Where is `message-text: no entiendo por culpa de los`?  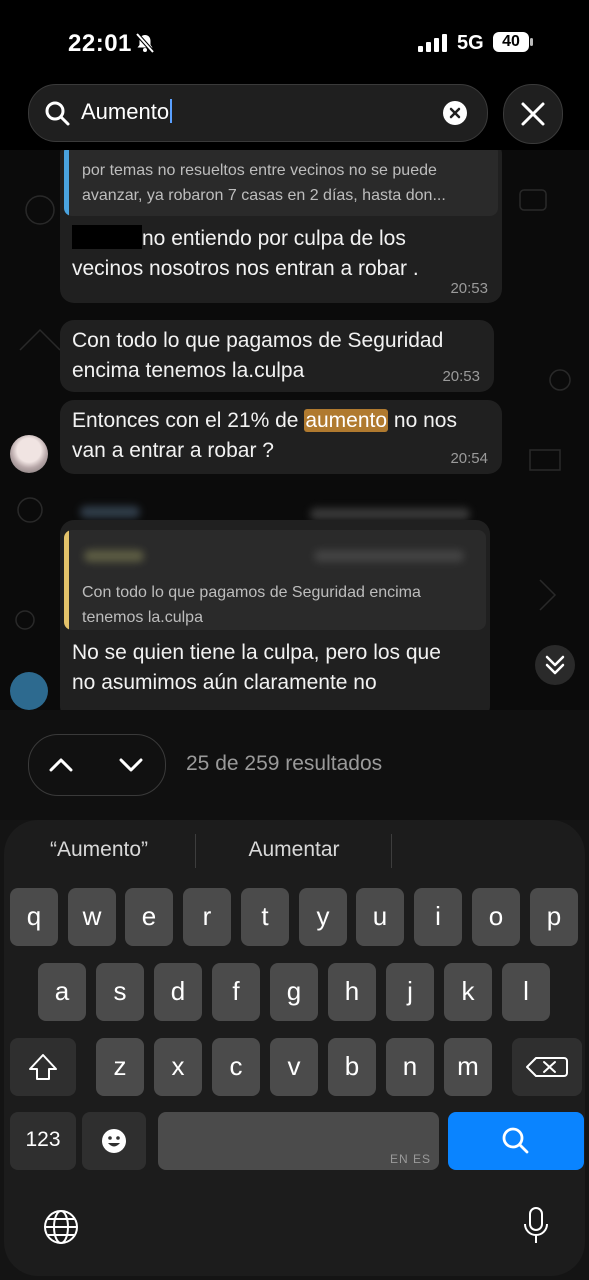
message-text: no entiendo por culpa de los is located at coordinates (239, 239).